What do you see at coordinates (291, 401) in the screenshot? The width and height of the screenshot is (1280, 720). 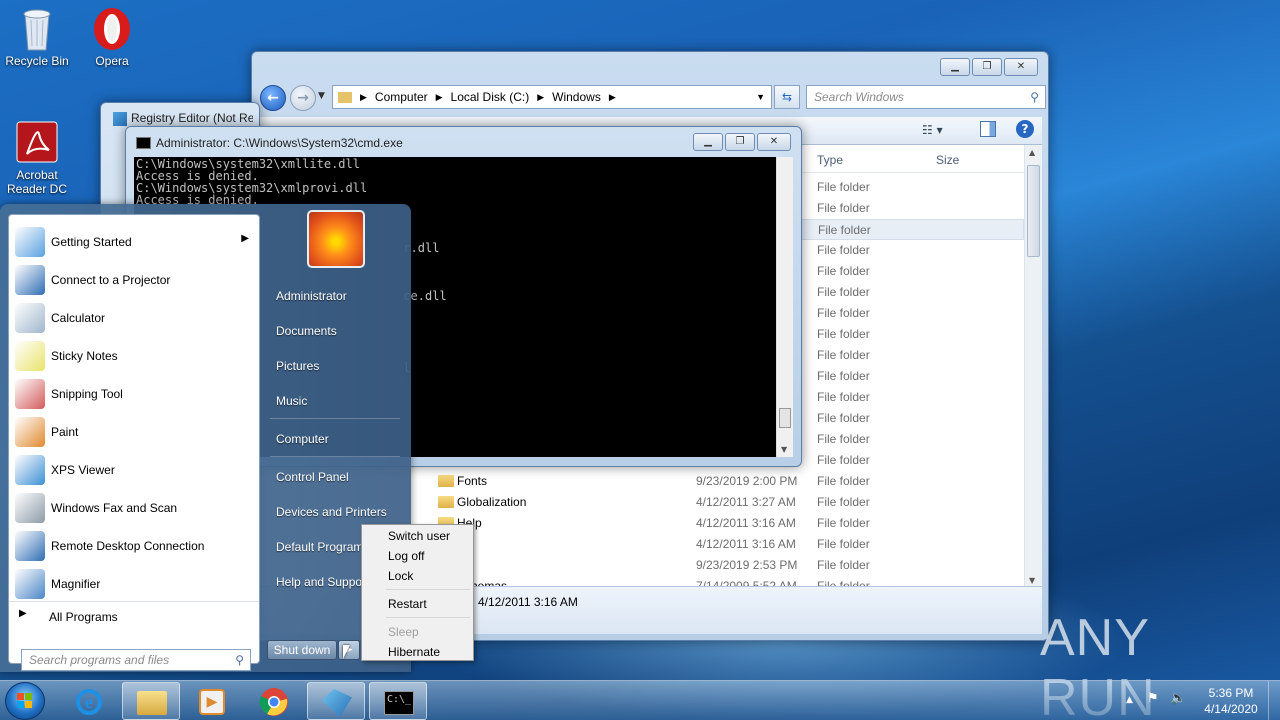 I see `start-link-music: Music` at bounding box center [291, 401].